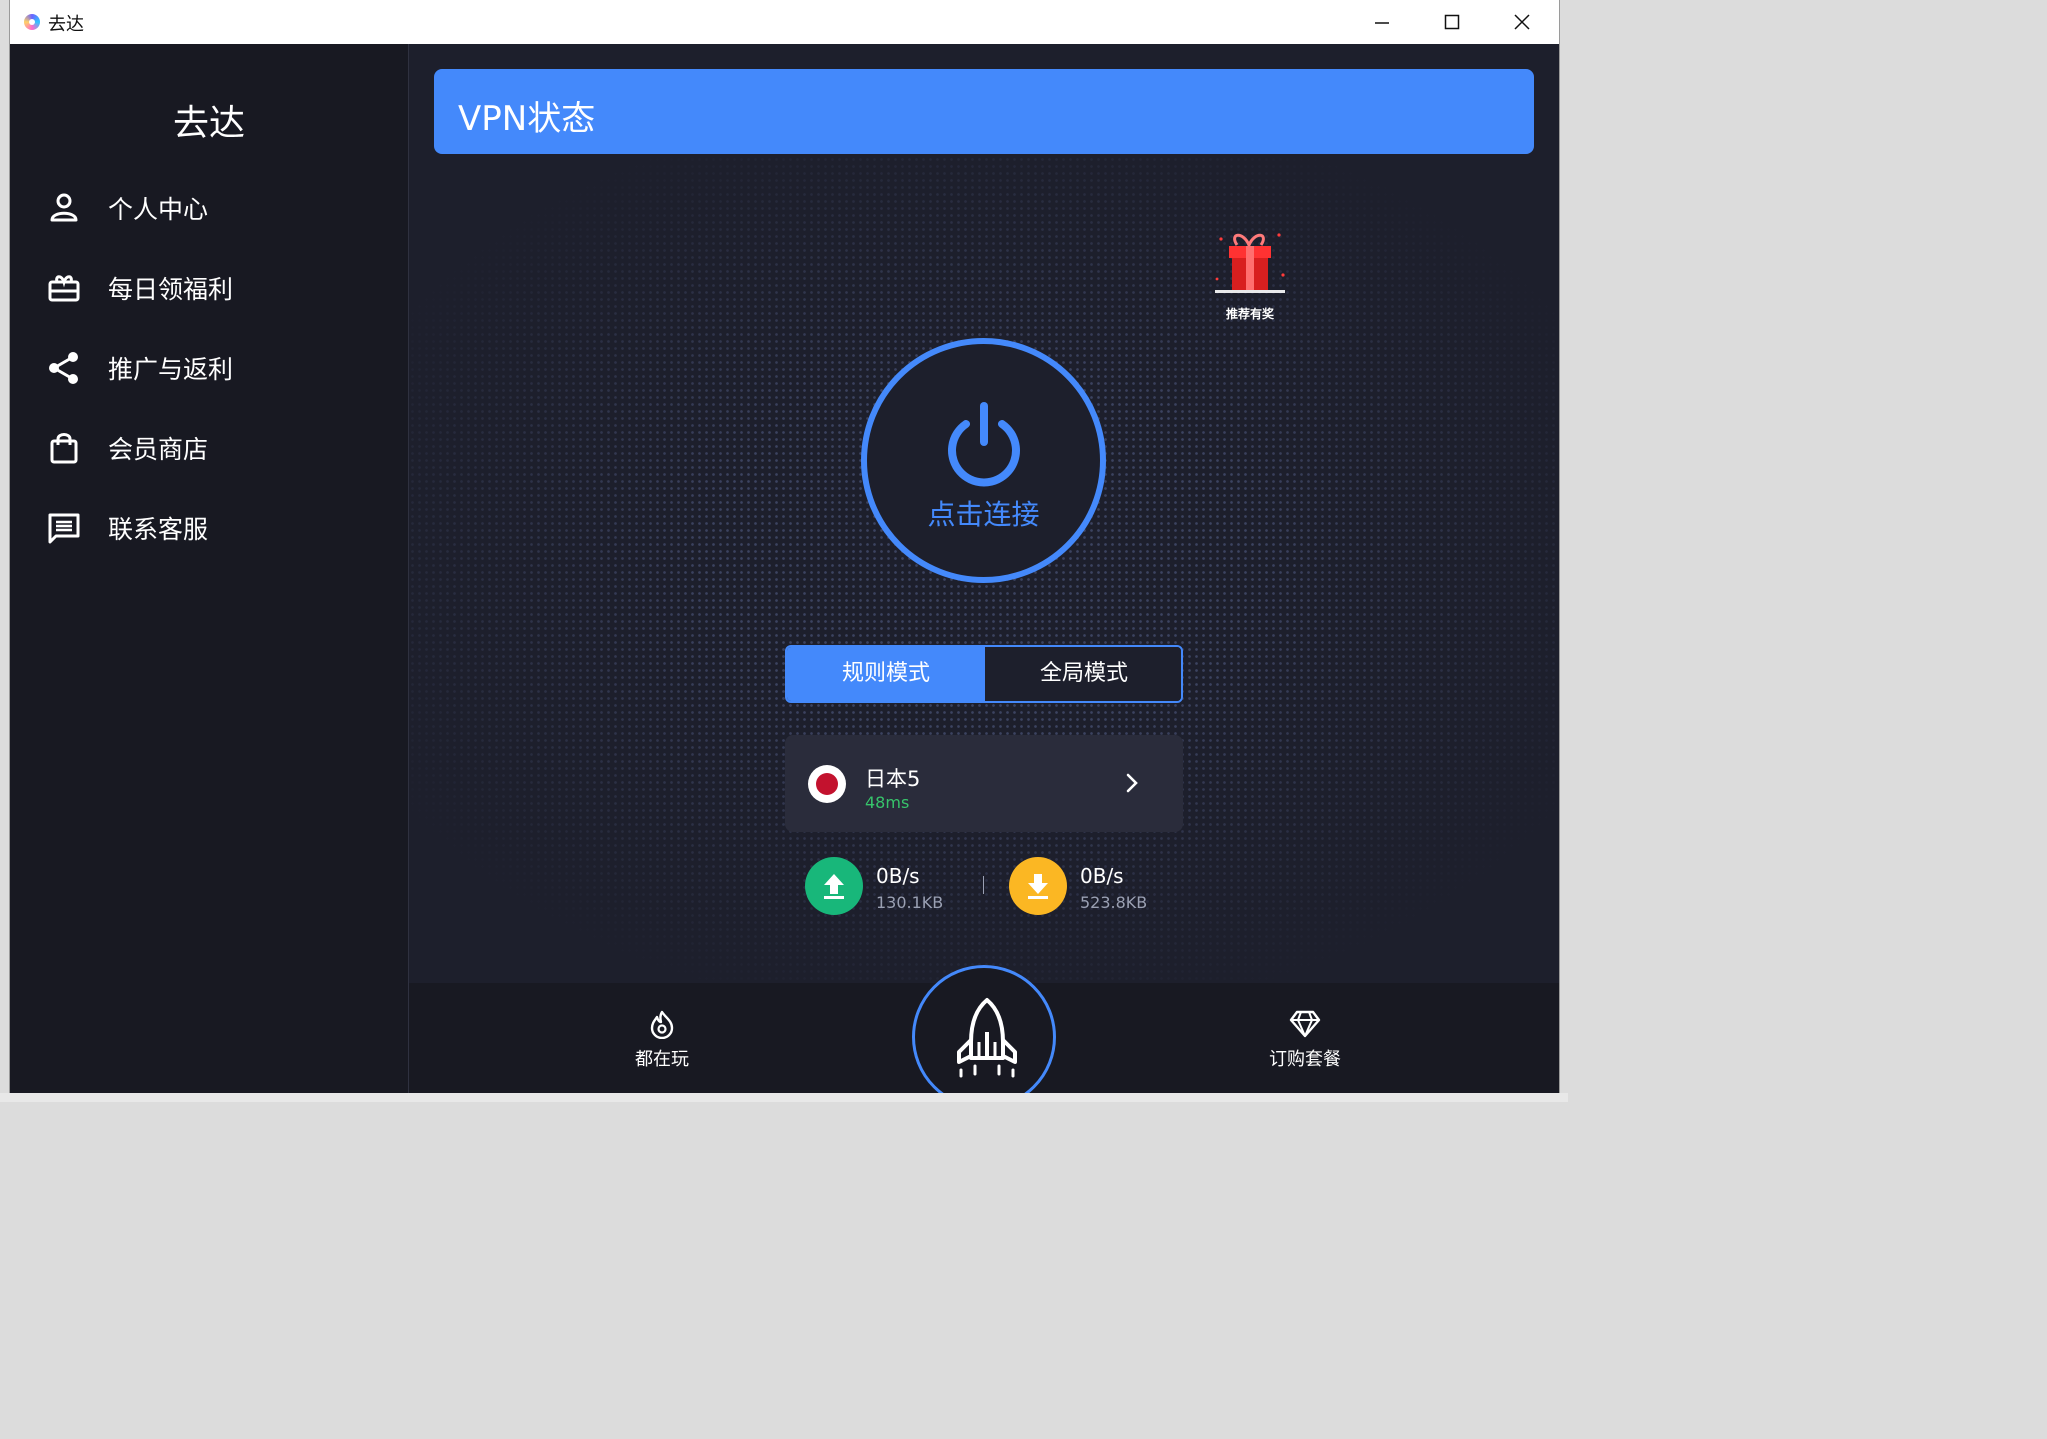  What do you see at coordinates (893, 779) in the screenshot?
I see `server-name: 日本5` at bounding box center [893, 779].